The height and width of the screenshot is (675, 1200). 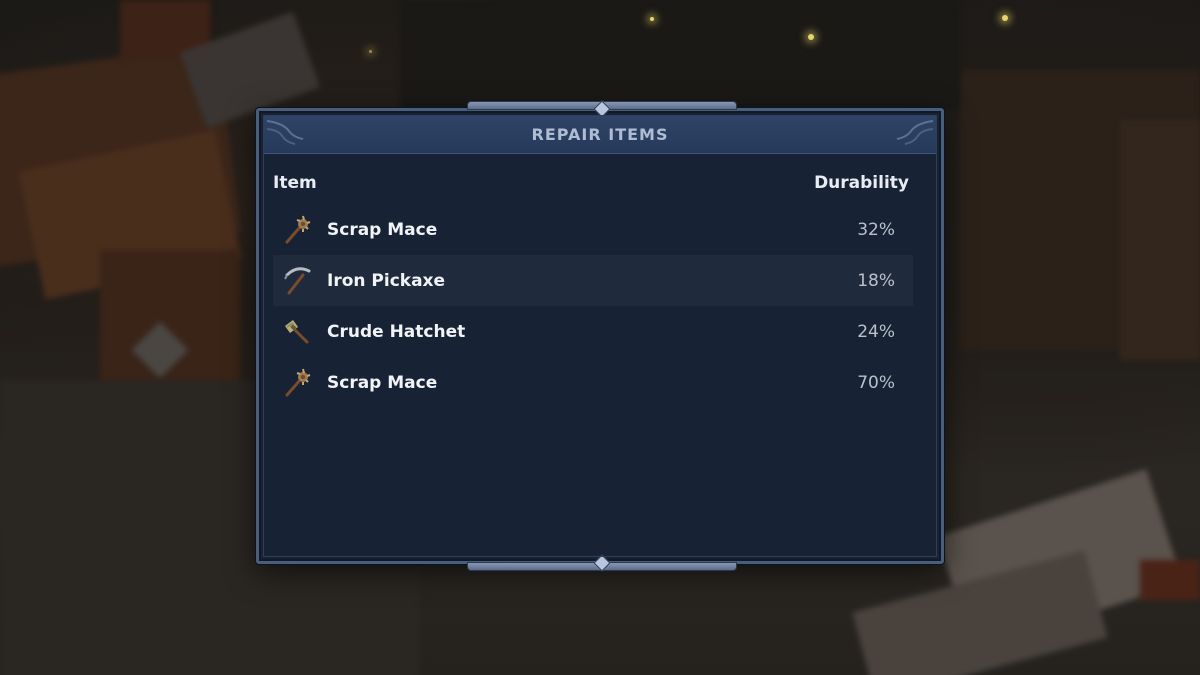 I want to click on item-row: Scrap Mace 70%, so click(x=593, y=382).